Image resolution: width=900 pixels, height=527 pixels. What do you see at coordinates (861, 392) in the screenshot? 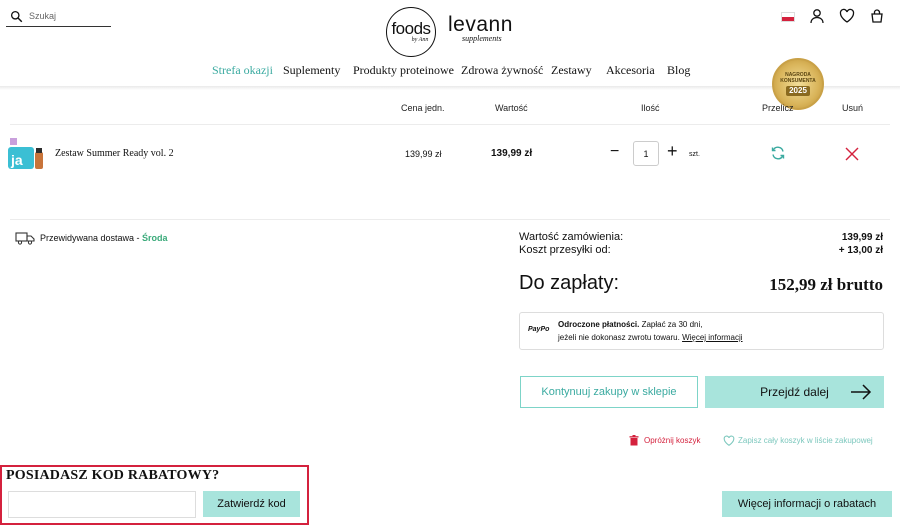
I see `arrow-right-icon` at bounding box center [861, 392].